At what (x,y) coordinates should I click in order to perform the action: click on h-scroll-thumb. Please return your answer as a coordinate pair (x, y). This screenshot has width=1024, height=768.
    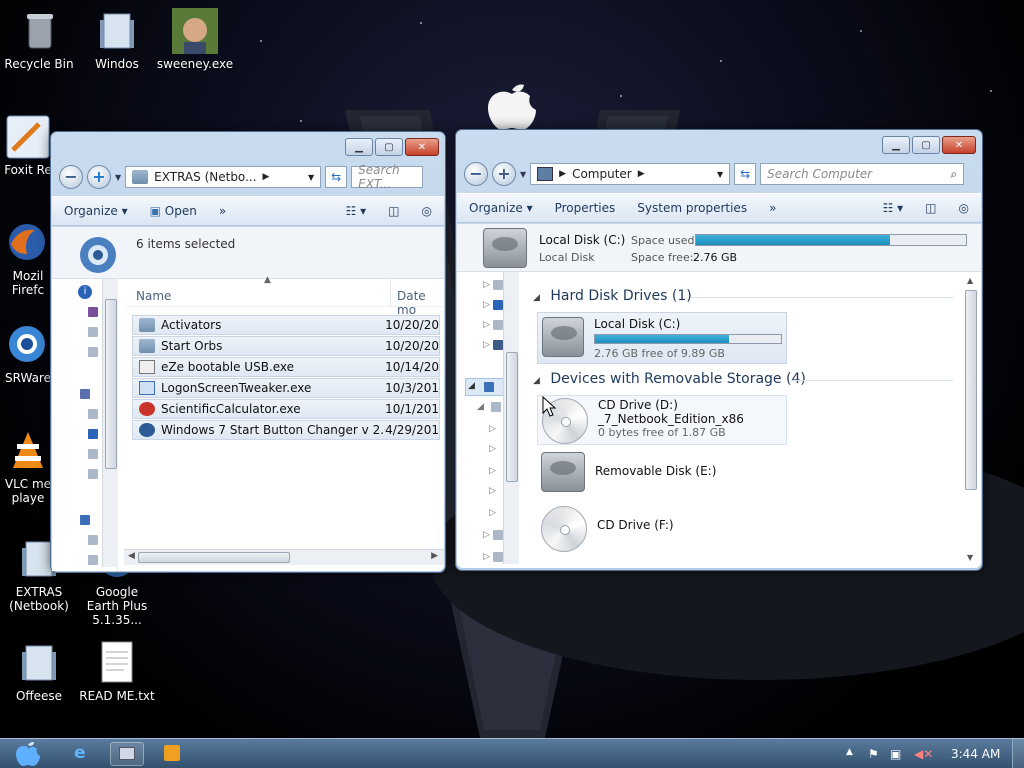
    Looking at the image, I should click on (214, 557).